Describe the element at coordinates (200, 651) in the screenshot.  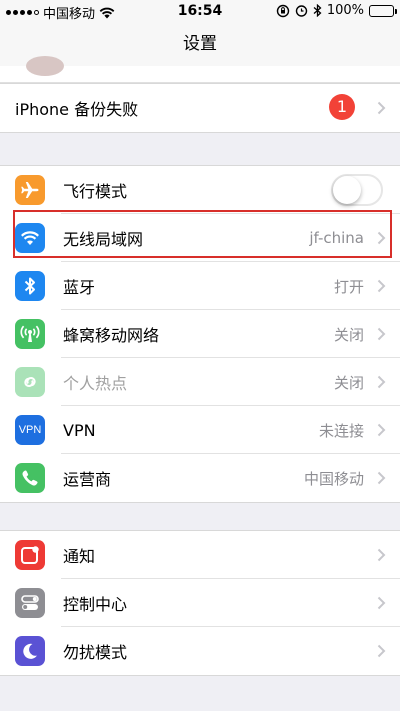
I see `do-not-disturb-row: 勿扰模式` at that location.